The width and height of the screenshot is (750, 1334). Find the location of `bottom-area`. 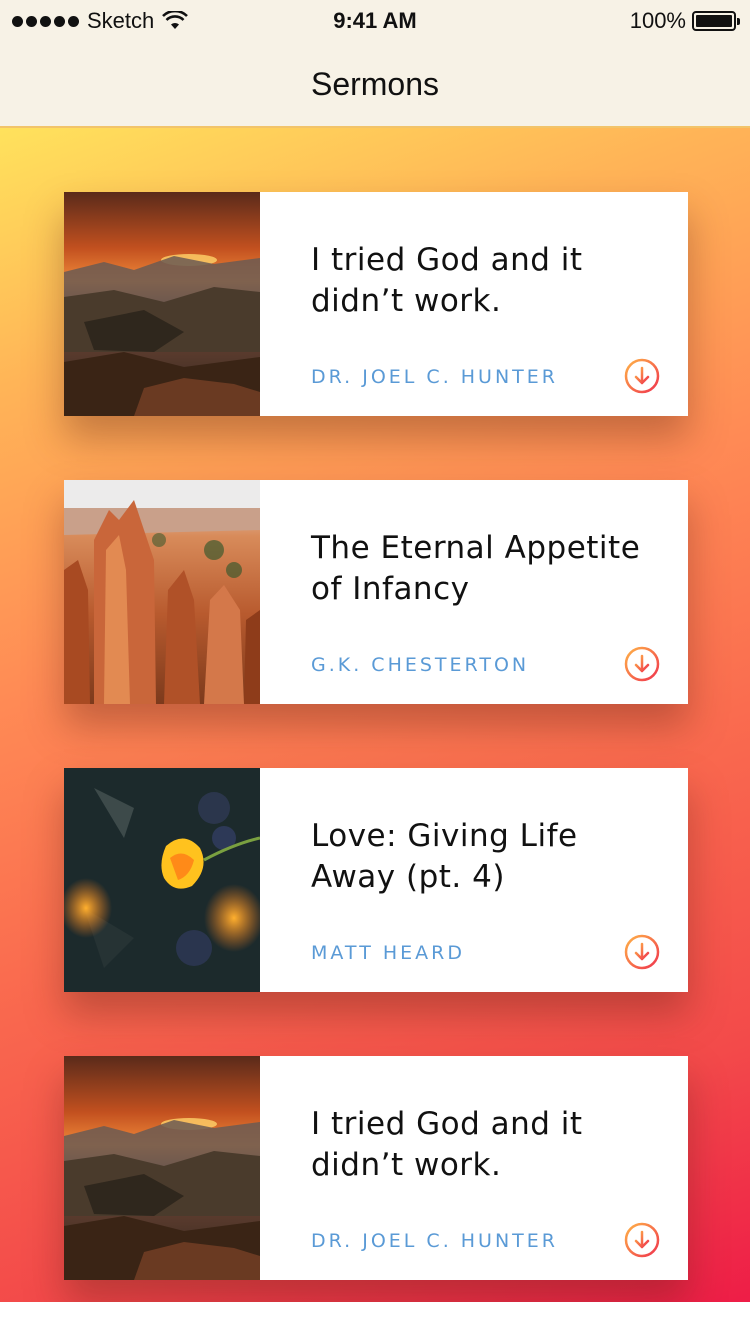

bottom-area is located at coordinates (375, 1318).